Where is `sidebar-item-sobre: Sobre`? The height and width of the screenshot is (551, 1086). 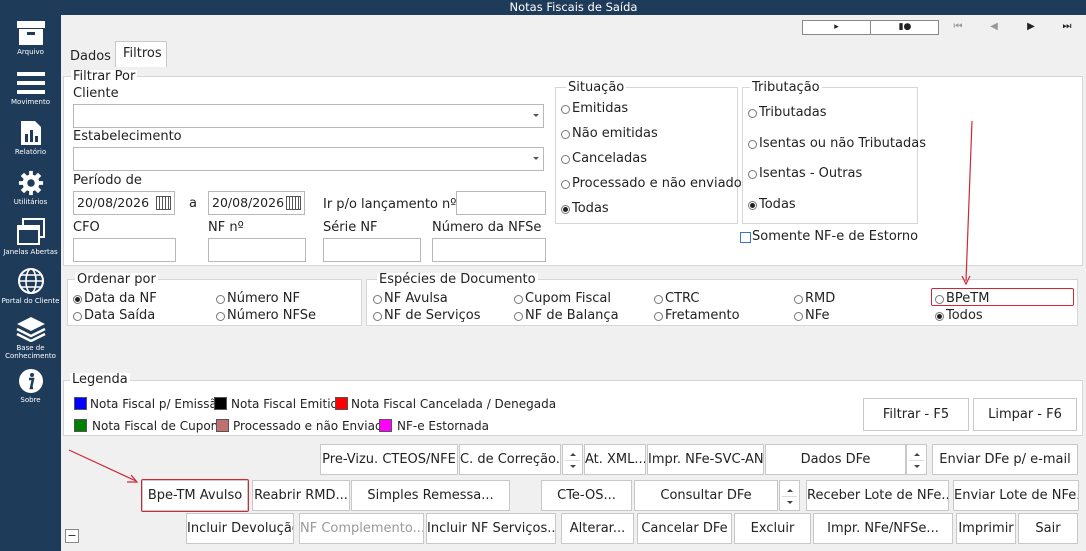 sidebar-item-sobre: Sobre is located at coordinates (30, 386).